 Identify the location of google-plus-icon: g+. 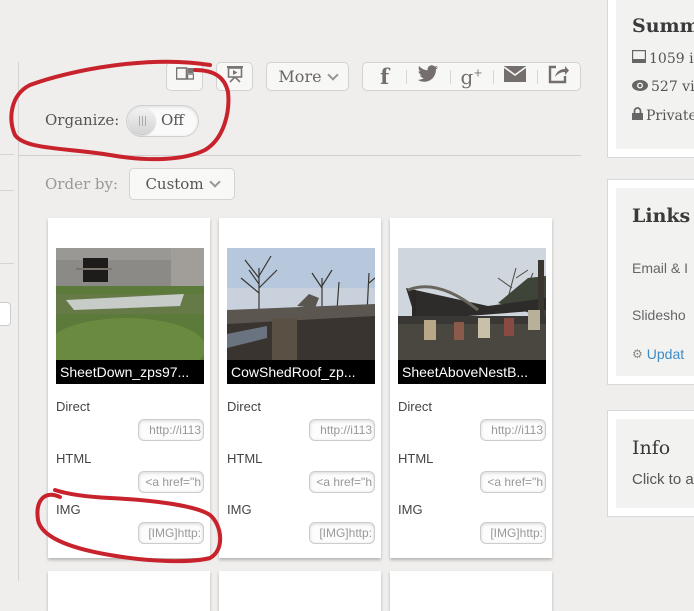
(471, 76).